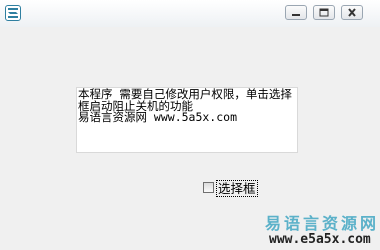  I want to click on title-bar, so click(190, 13).